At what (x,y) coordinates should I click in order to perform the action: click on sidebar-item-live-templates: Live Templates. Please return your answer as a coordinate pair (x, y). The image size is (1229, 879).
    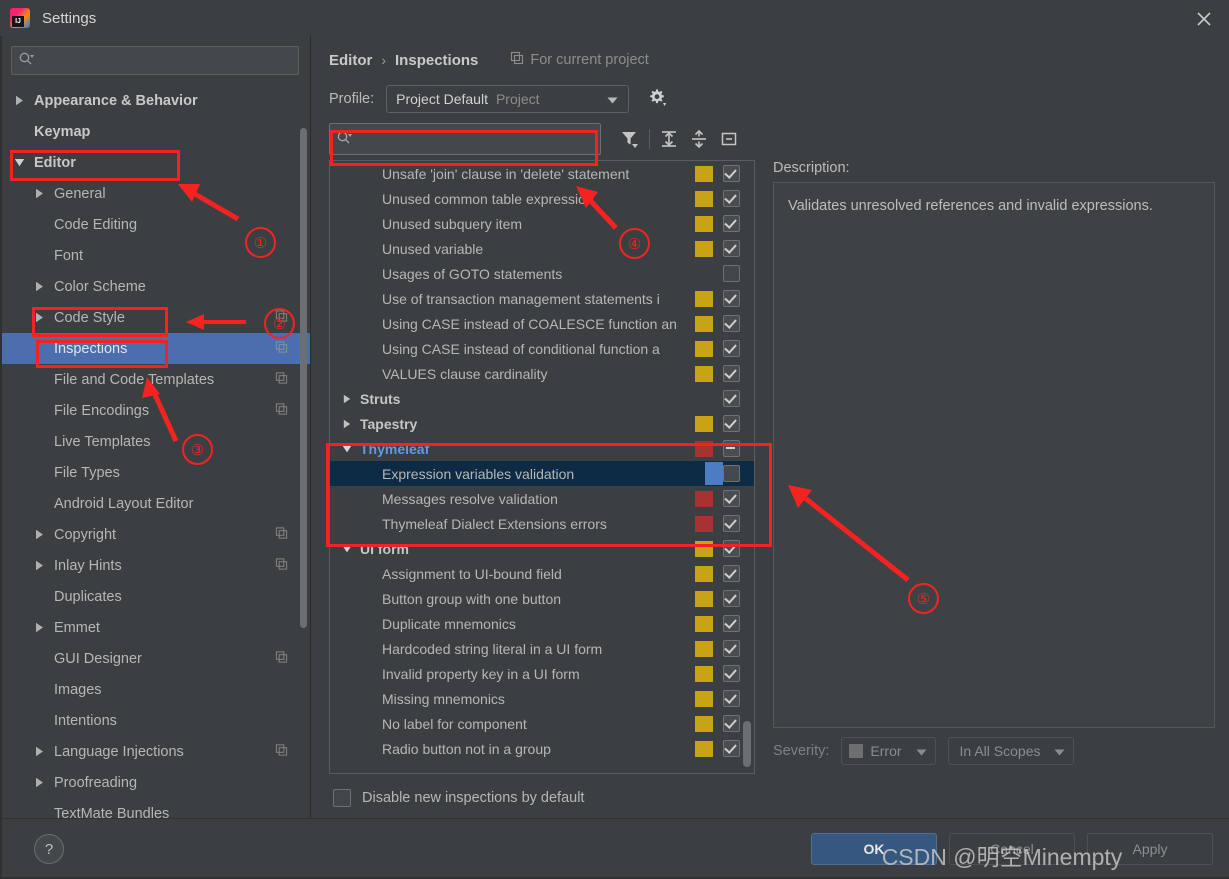
    Looking at the image, I should click on (155, 441).